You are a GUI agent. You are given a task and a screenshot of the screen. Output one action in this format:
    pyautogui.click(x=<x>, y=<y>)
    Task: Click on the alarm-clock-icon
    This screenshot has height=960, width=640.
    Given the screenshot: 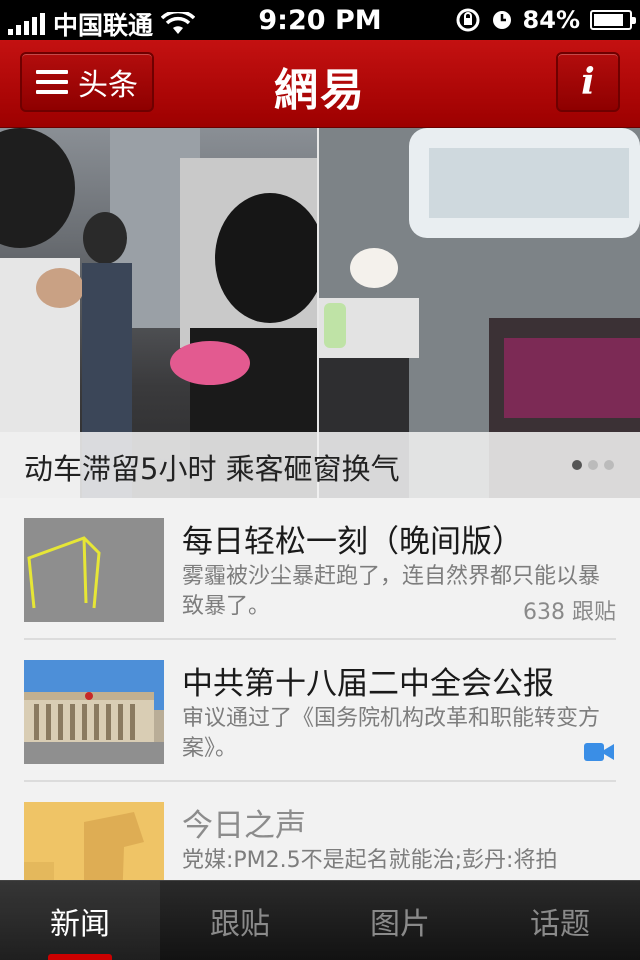 What is the action you would take?
    pyautogui.click(x=501, y=20)
    